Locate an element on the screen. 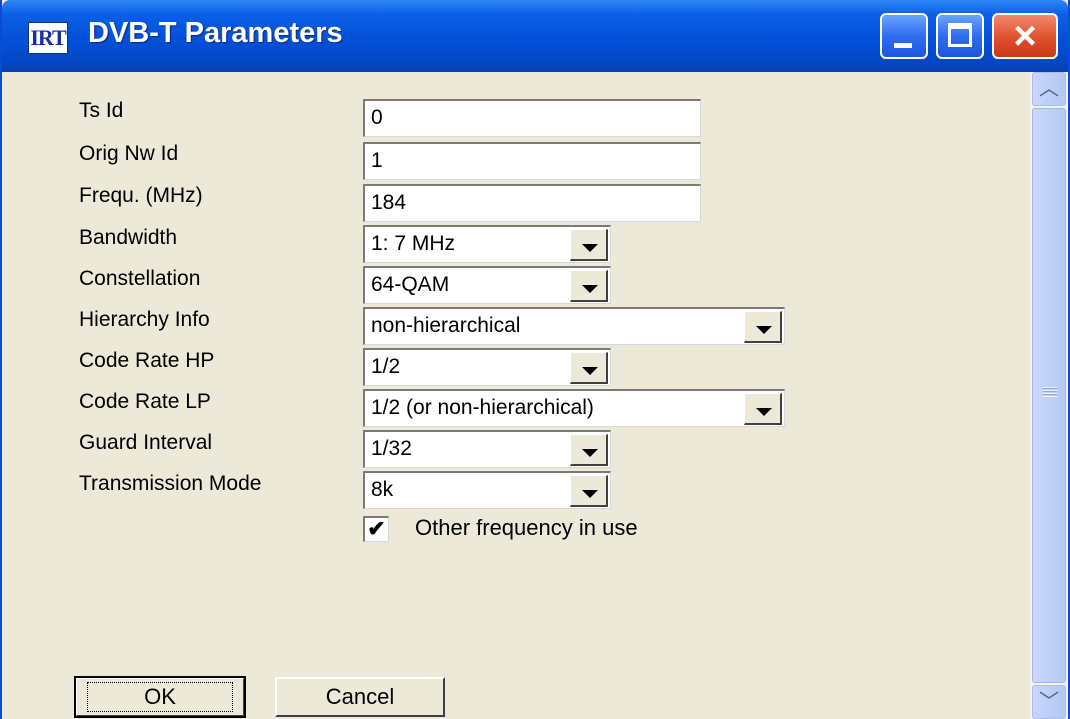 This screenshot has width=1070, height=719. constellation-value: 64-QAM is located at coordinates (410, 284).